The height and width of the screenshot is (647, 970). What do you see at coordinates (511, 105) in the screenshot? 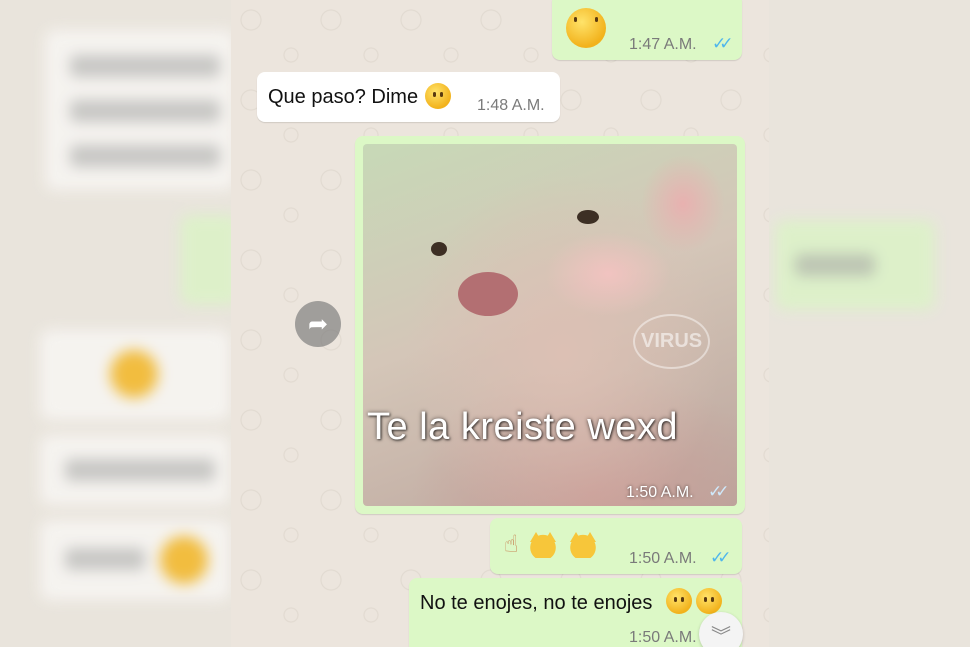
I see `message-time: 1:48 A.M.` at bounding box center [511, 105].